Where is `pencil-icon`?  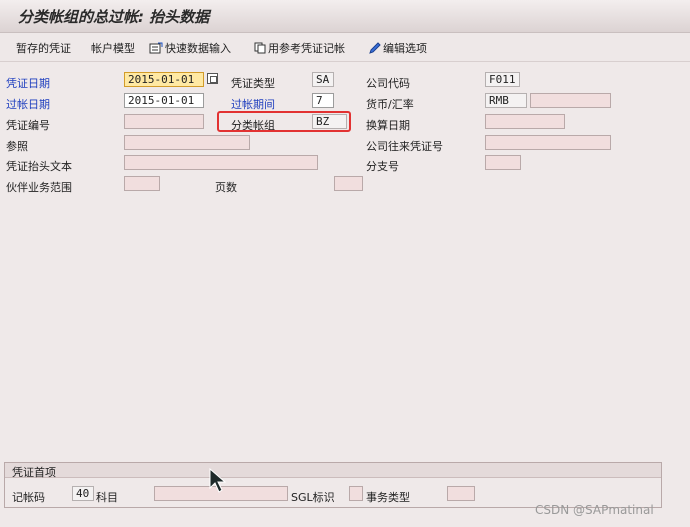 pencil-icon is located at coordinates (375, 48).